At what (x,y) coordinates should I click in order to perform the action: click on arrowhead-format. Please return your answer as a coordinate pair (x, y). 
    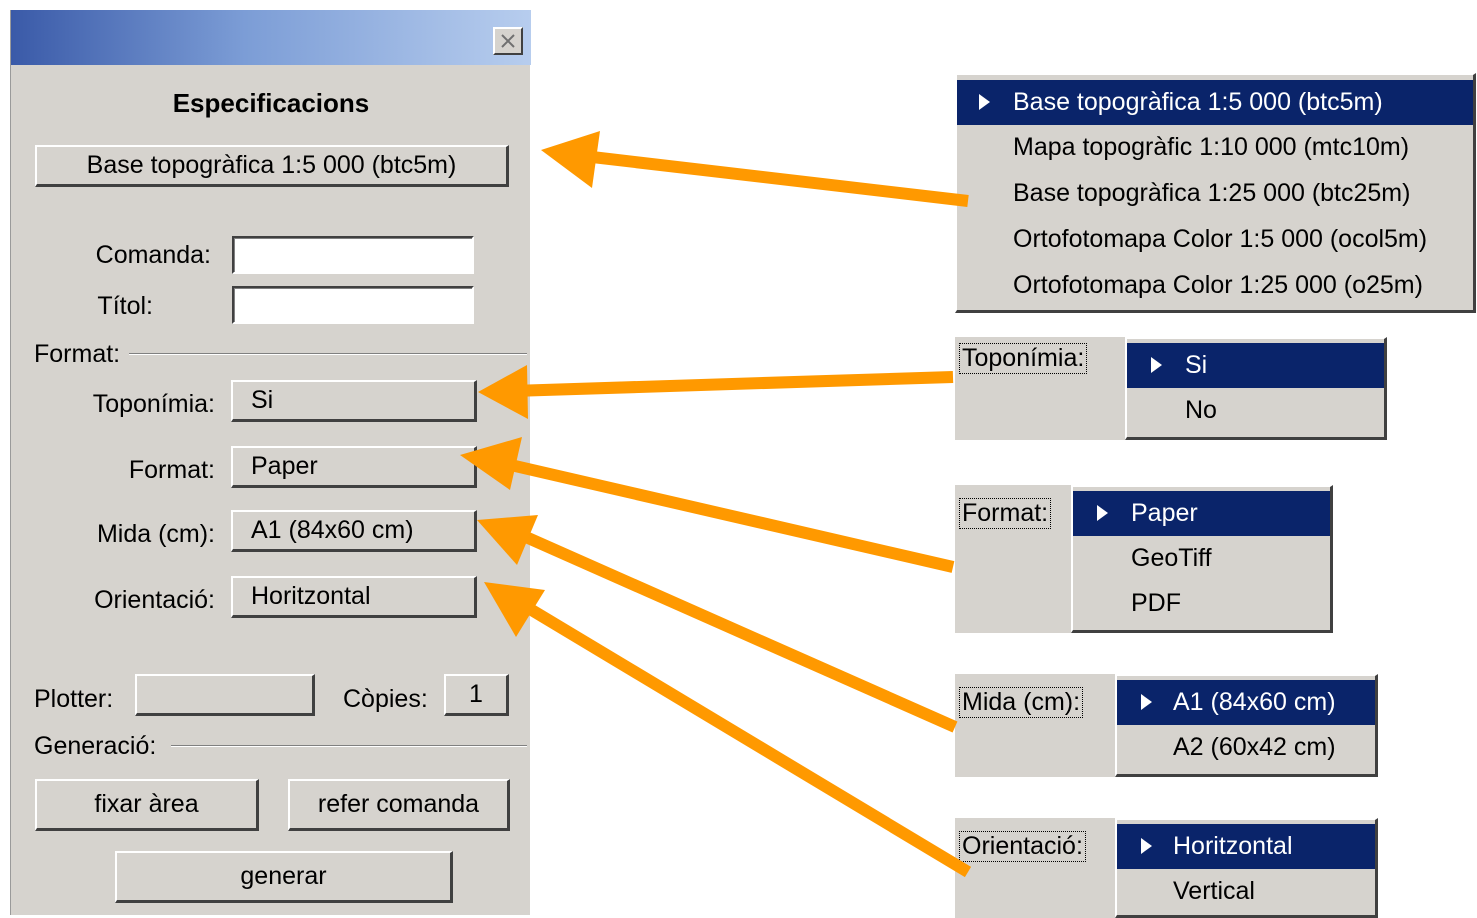
    Looking at the image, I should click on (491, 463).